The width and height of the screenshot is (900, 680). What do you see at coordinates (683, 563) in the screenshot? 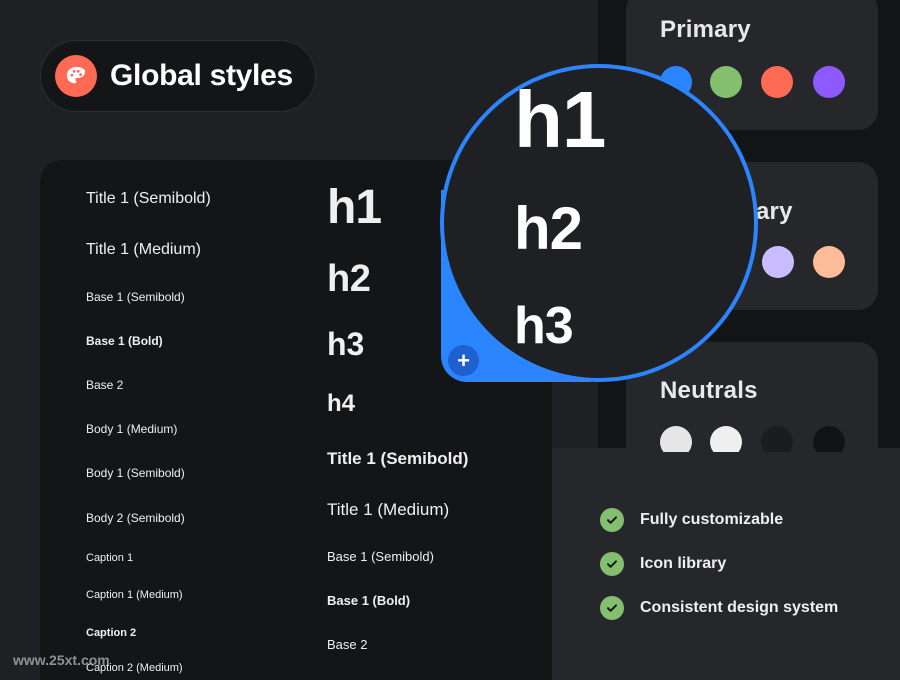
I see `feature-label: Icon library` at bounding box center [683, 563].